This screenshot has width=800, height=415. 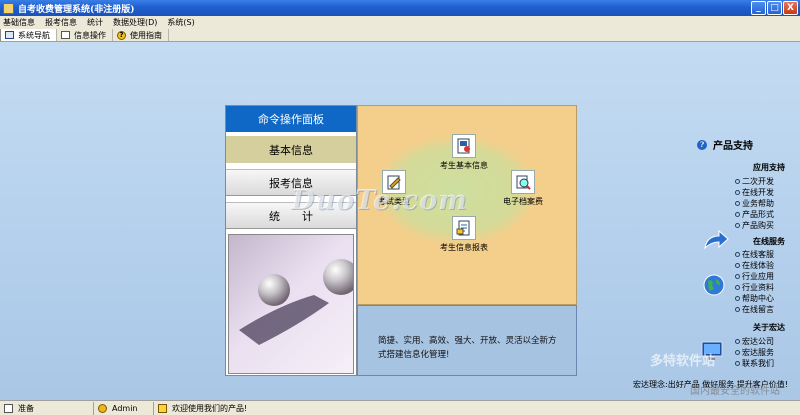 I want to click on window-controls: _ □ X, so click(x=774, y=8).